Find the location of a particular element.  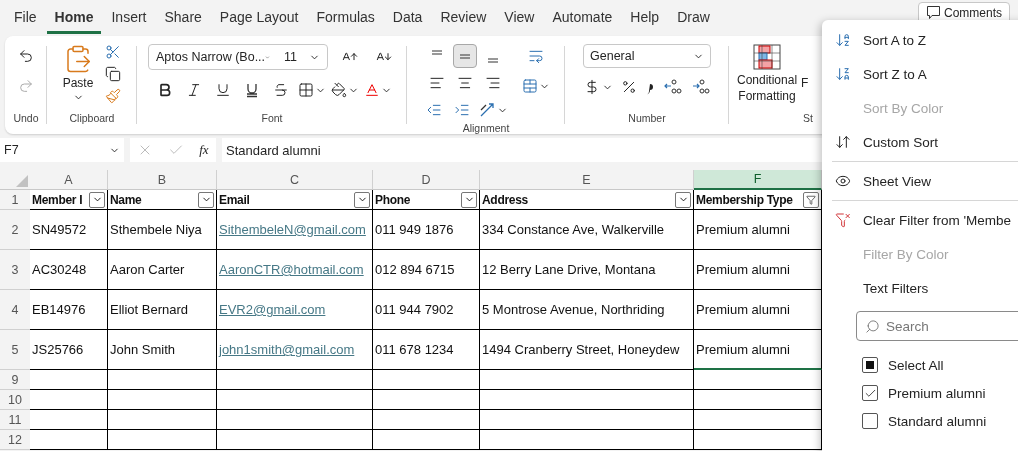

menu-item: Sort Z to A is located at coordinates (920, 74).